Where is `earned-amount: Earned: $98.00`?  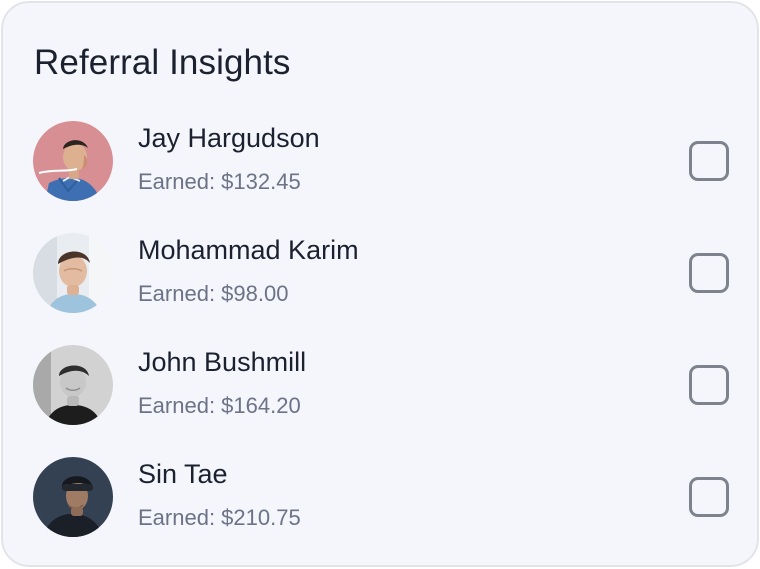
earned-amount: Earned: $98.00 is located at coordinates (213, 293).